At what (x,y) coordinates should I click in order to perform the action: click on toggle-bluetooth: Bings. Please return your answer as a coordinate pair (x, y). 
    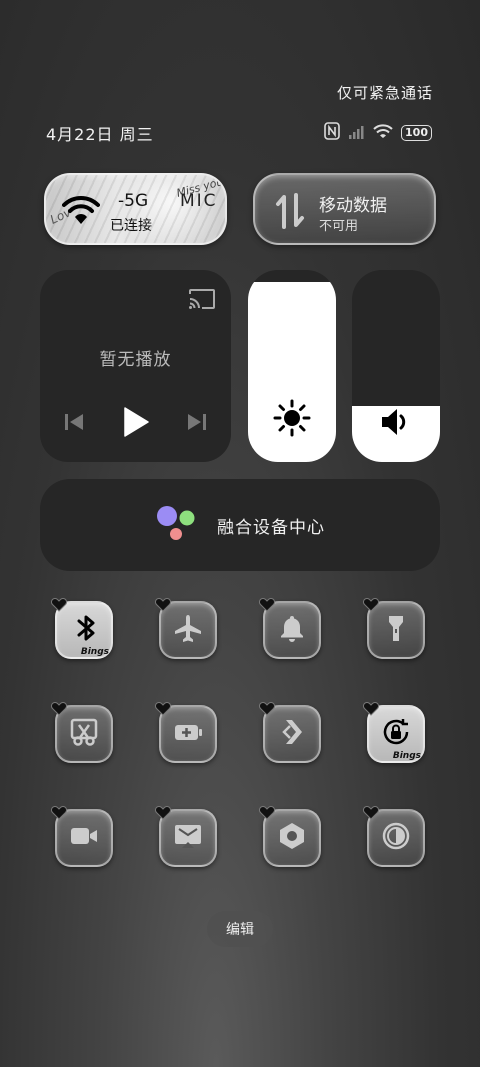
    Looking at the image, I should click on (81, 628).